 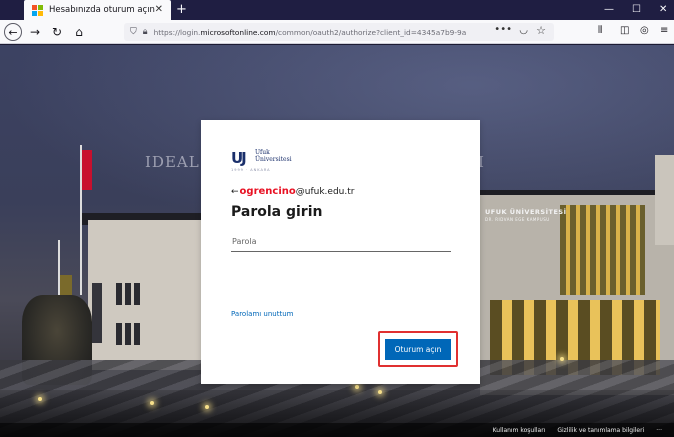 What do you see at coordinates (663, 10) in the screenshot?
I see `window-close-icon: ✕` at bounding box center [663, 10].